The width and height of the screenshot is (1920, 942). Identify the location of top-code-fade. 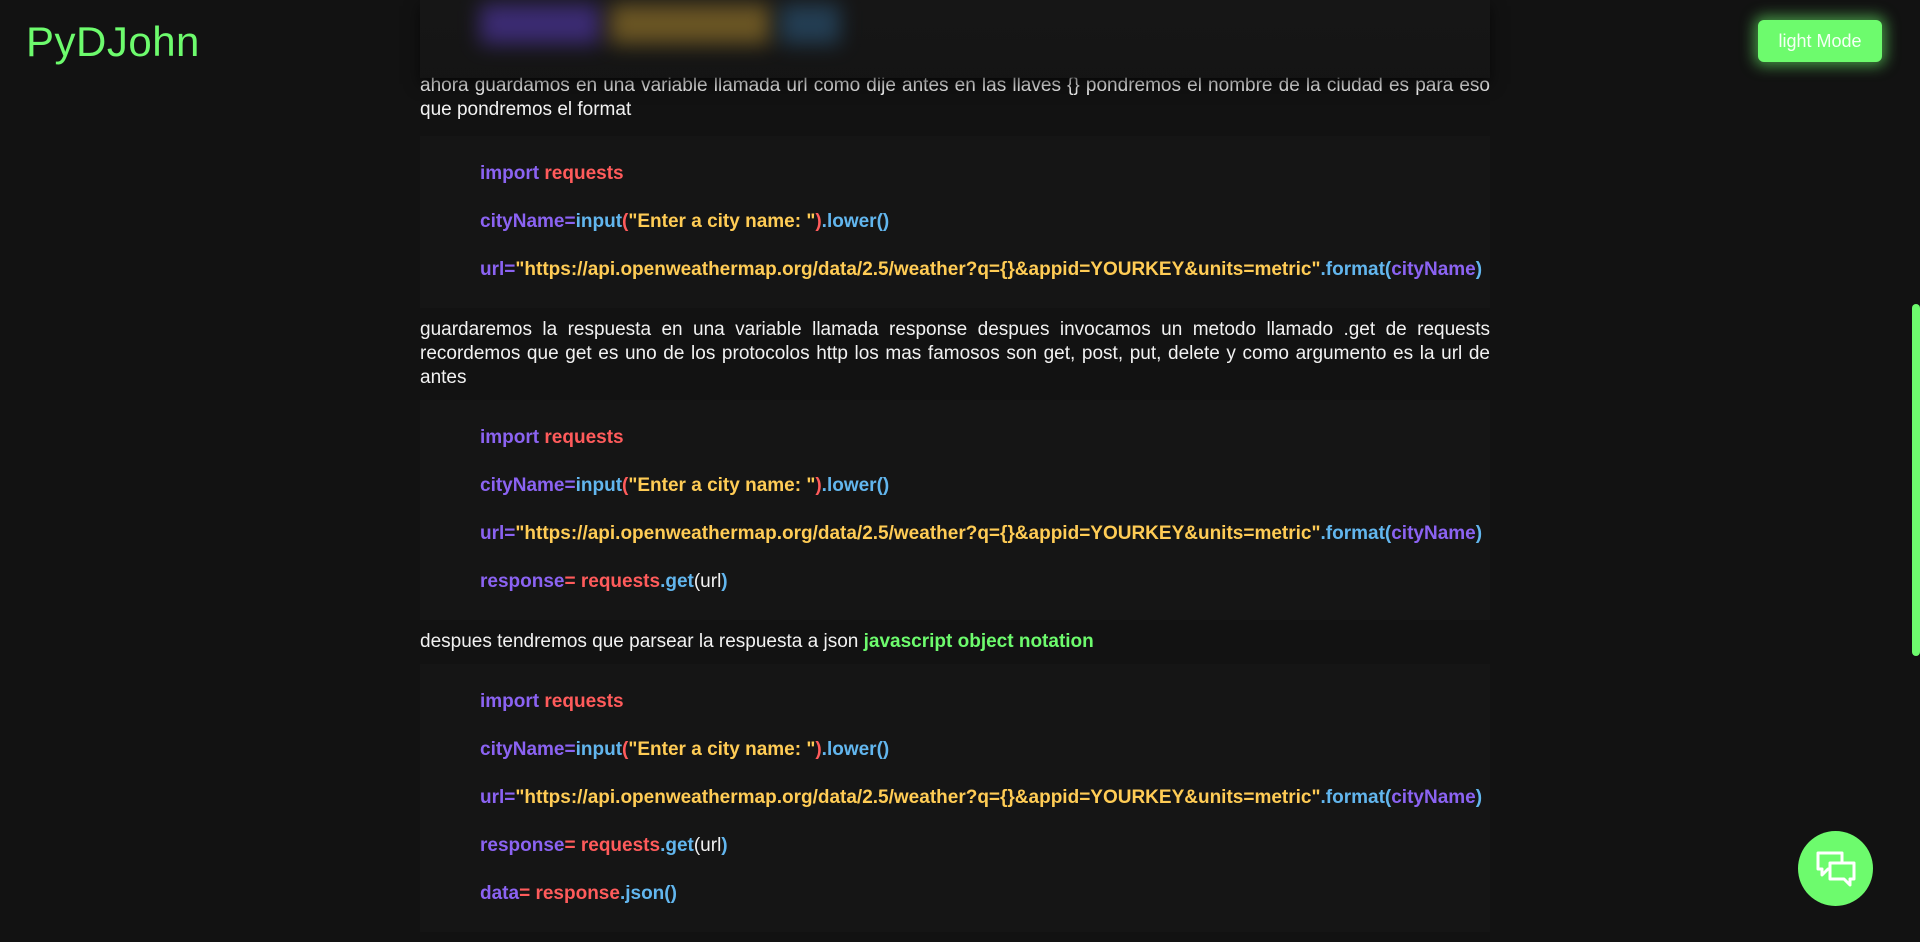
(955, 39).